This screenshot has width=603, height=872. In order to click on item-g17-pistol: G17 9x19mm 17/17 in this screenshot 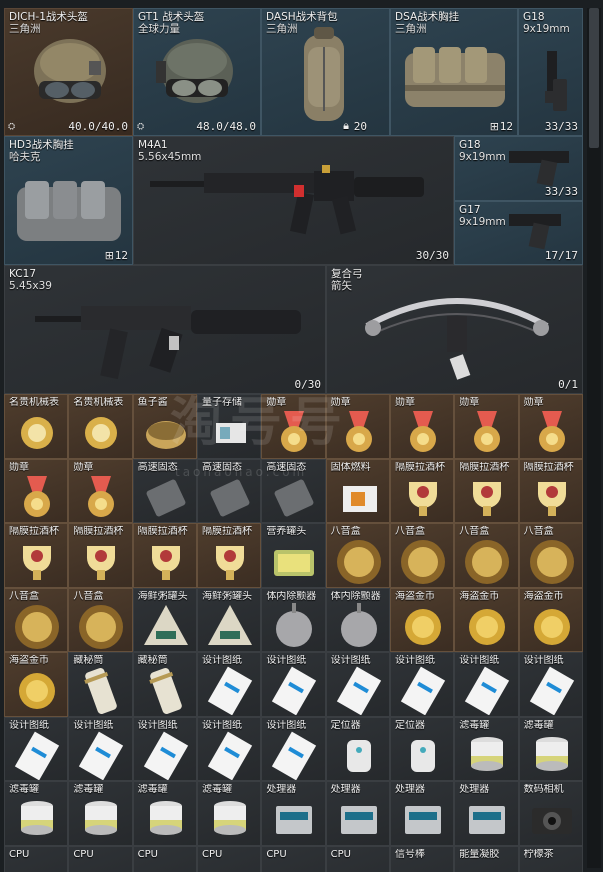, I will do `click(518, 233)`.